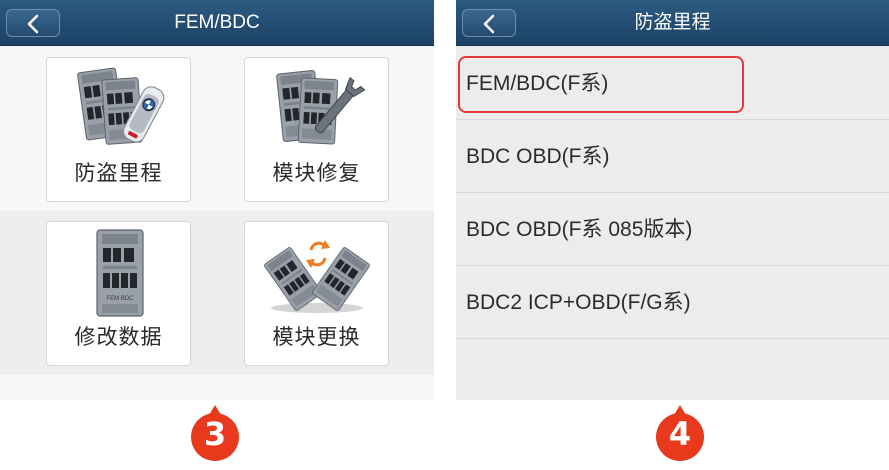 The height and width of the screenshot is (470, 889). Describe the element at coordinates (317, 276) in the screenshot. I see `ecu-swap-icon` at that location.